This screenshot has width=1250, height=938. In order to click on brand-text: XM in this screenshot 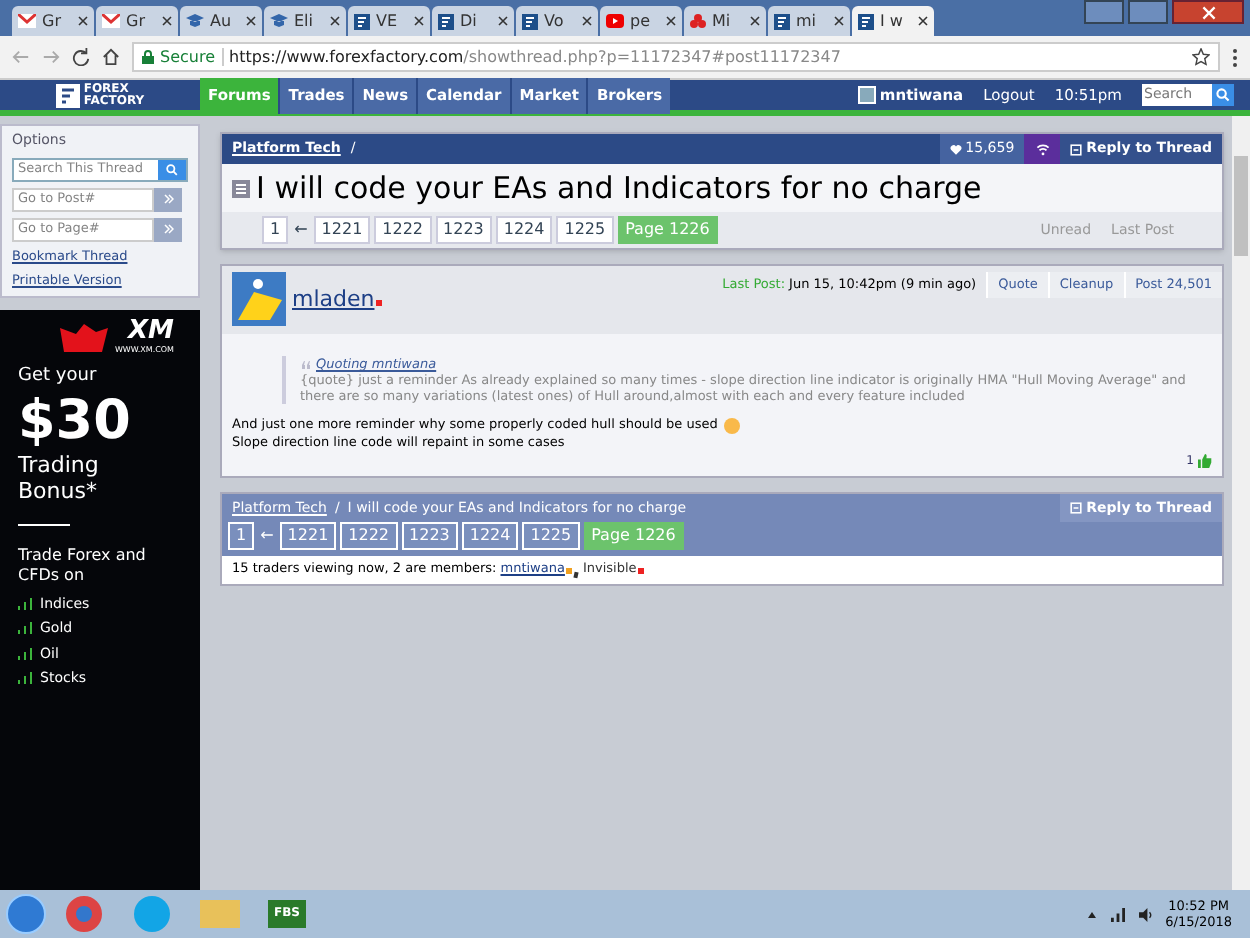, I will do `click(151, 332)`.